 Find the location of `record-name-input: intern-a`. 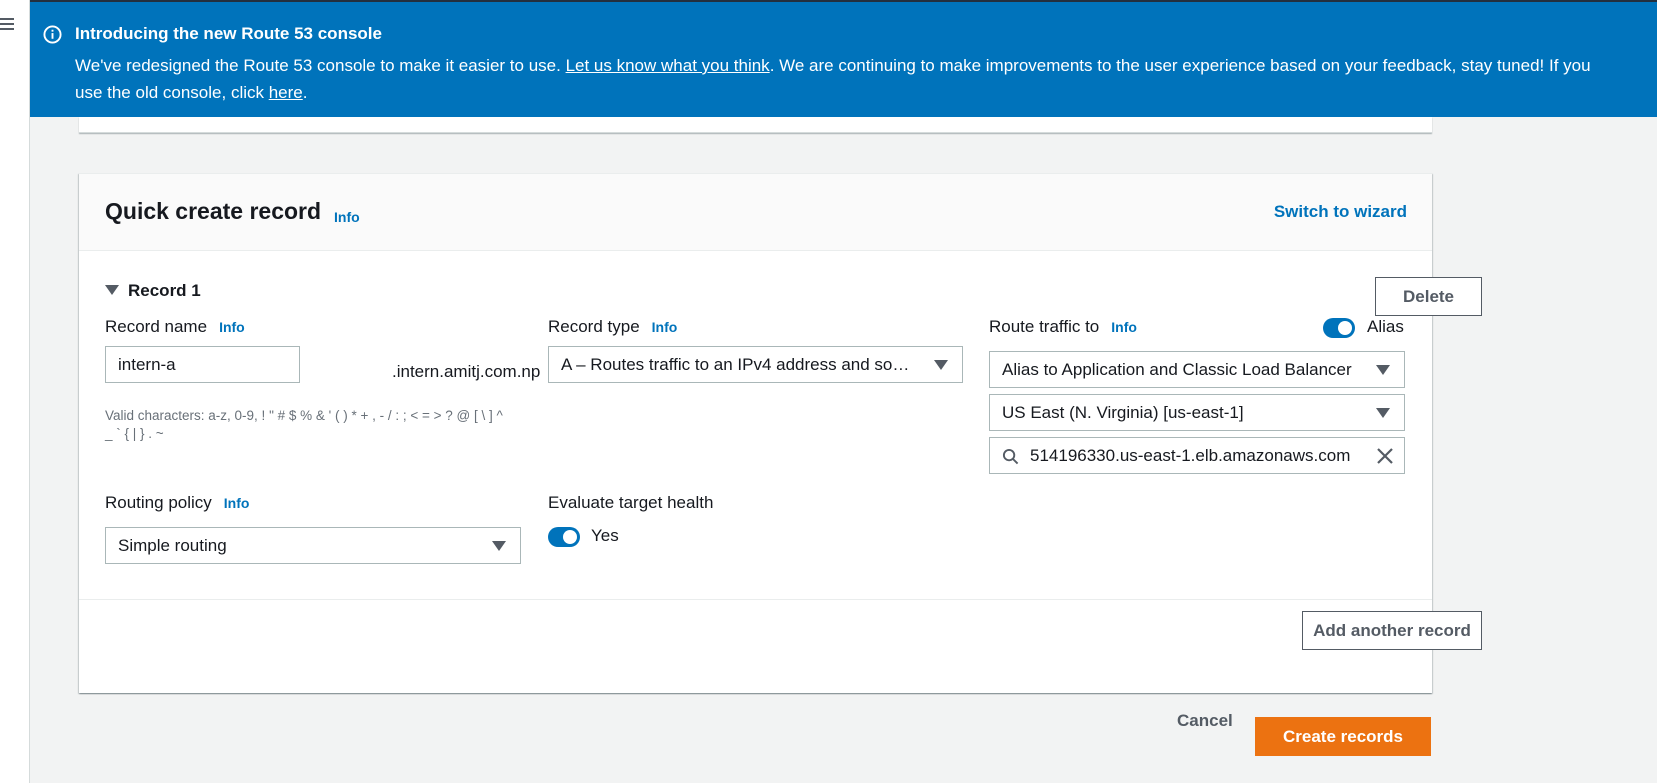

record-name-input: intern-a is located at coordinates (202, 364).